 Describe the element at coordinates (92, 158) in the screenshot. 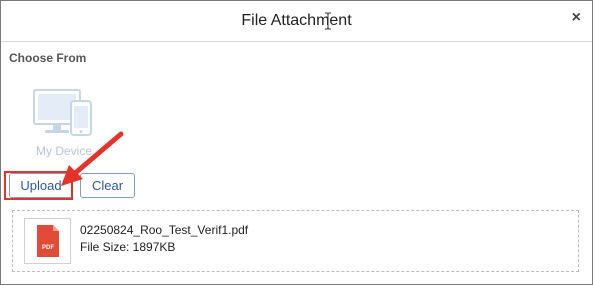

I see `annotation-arrow-icon` at that location.